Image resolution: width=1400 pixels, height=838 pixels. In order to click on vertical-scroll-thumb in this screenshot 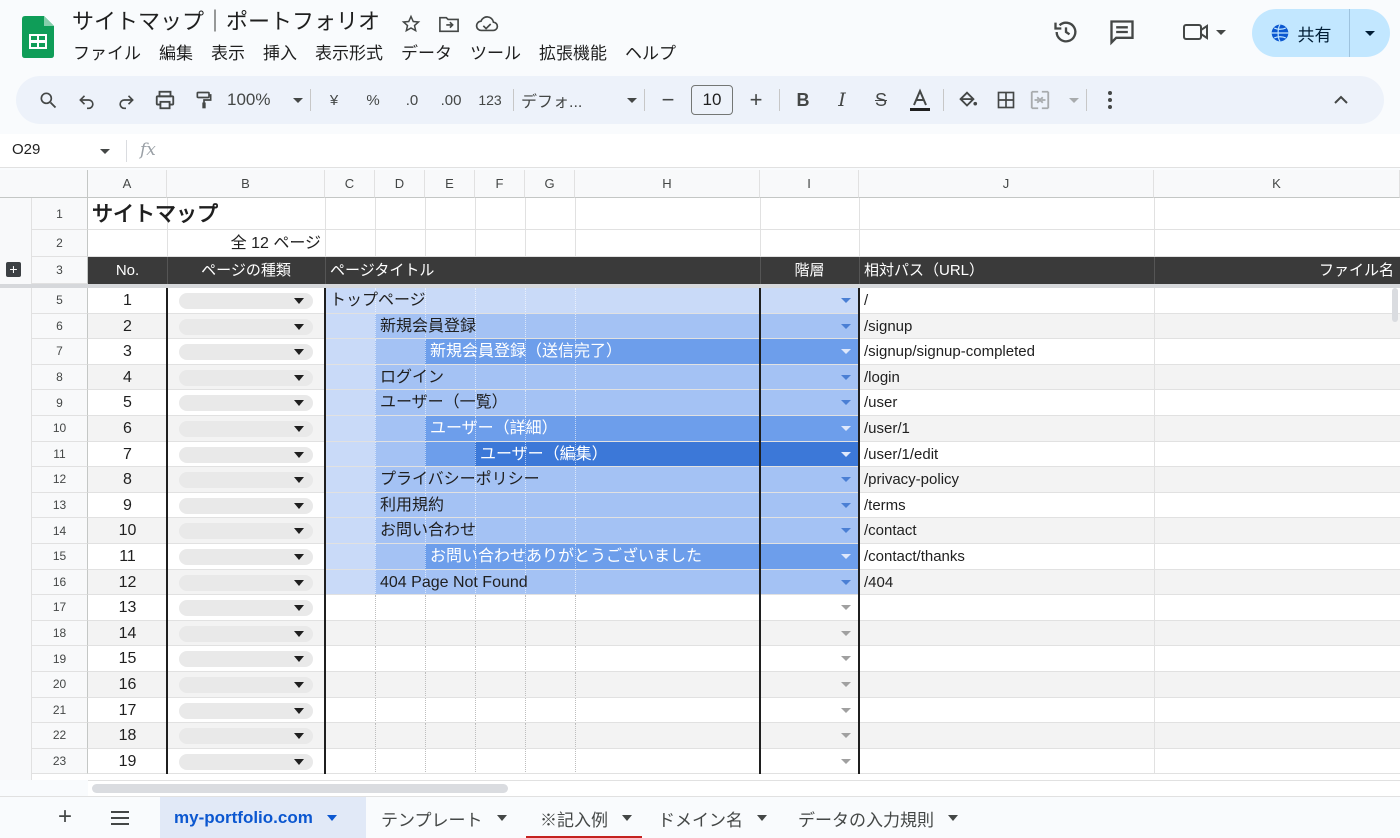, I will do `click(1395, 305)`.